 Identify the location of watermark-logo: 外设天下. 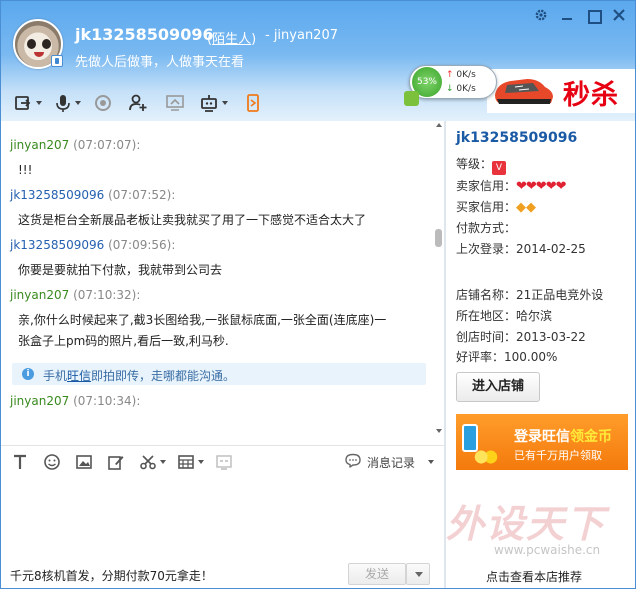
(526, 524).